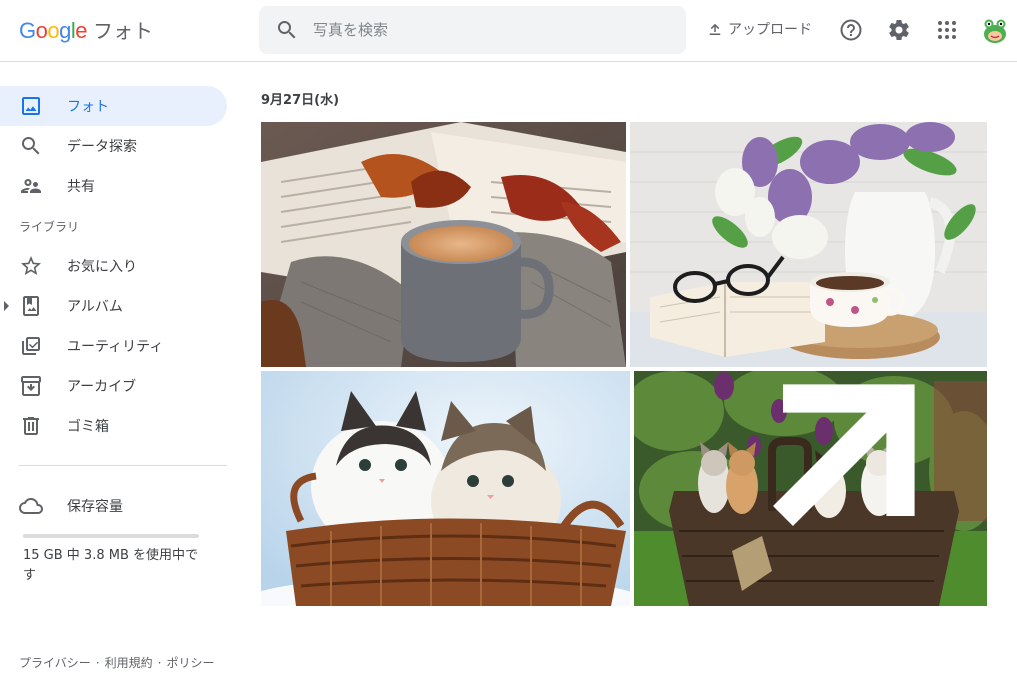 This screenshot has width=1017, height=680. I want to click on frog-avatar-icon, so click(995, 31).